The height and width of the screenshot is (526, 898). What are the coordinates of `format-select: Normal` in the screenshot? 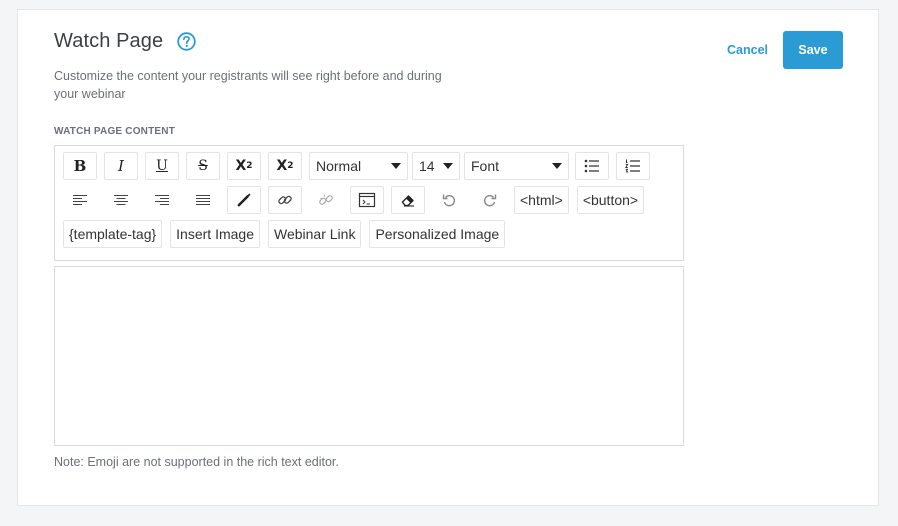 It's located at (358, 166).